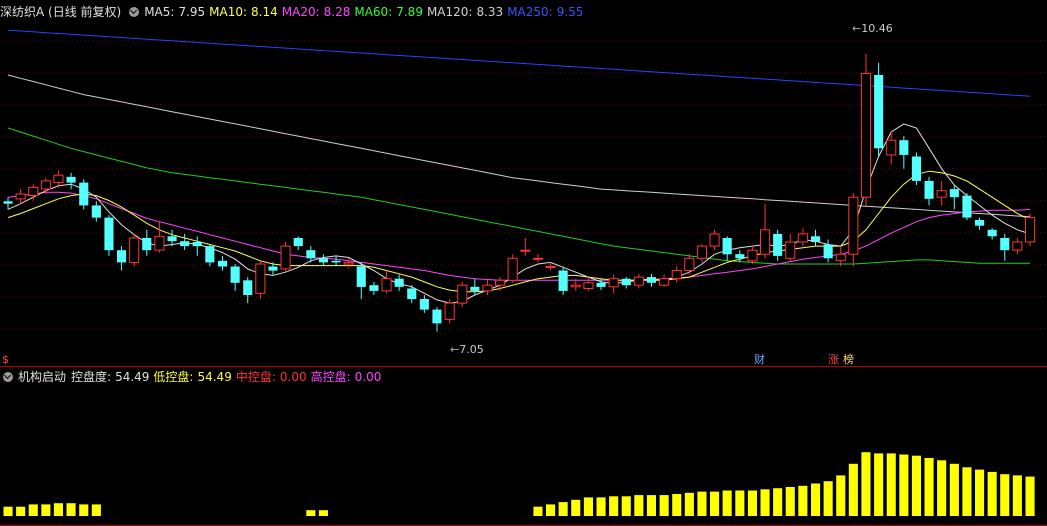 This screenshot has width=1047, height=526. Describe the element at coordinates (173, 377) in the screenshot. I see `sub-label-1: 低控盘:` at that location.